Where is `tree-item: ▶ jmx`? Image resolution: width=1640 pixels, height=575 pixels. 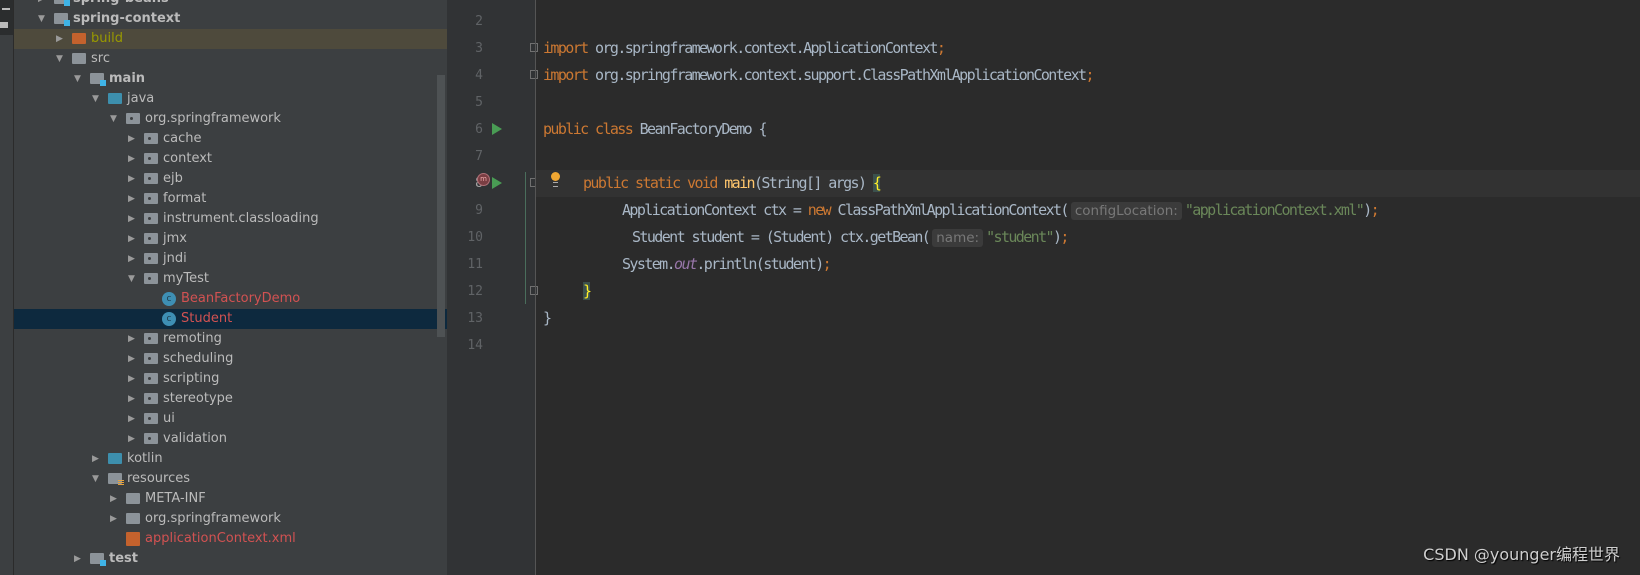 tree-item: ▶ jmx is located at coordinates (230, 239).